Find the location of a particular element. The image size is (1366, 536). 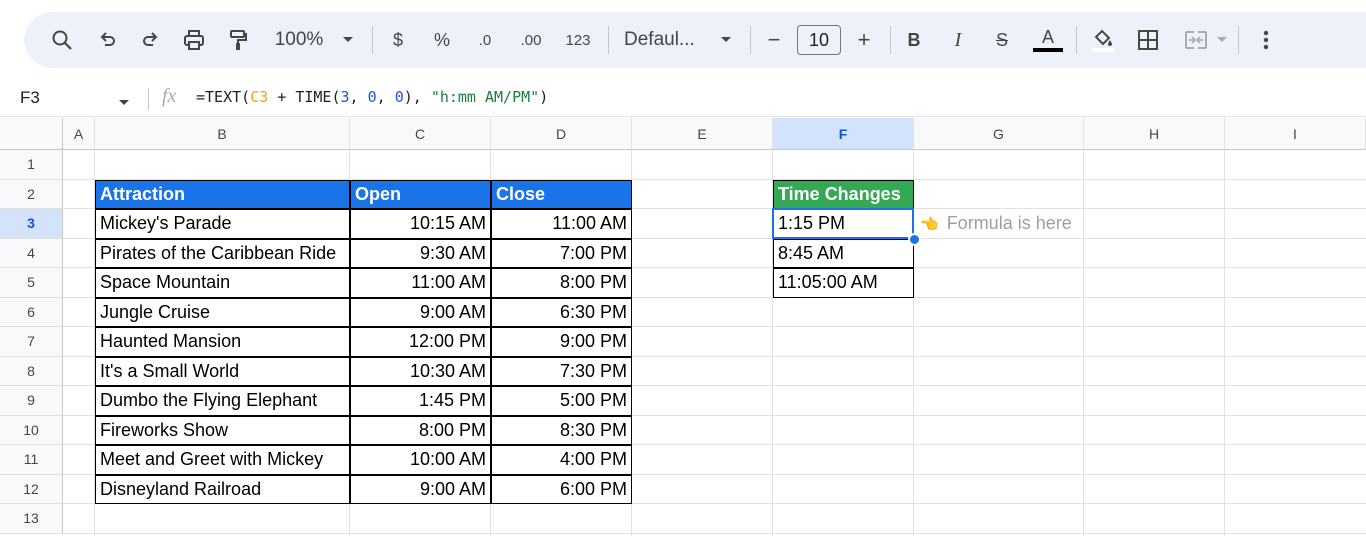

percent-format-button: % is located at coordinates (442, 40).